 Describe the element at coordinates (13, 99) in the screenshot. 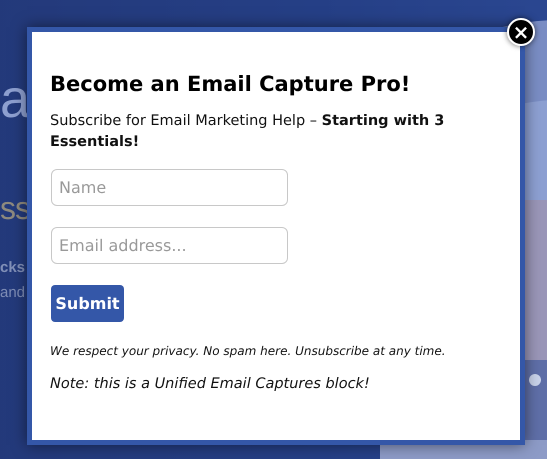

I see `background-text: a` at that location.